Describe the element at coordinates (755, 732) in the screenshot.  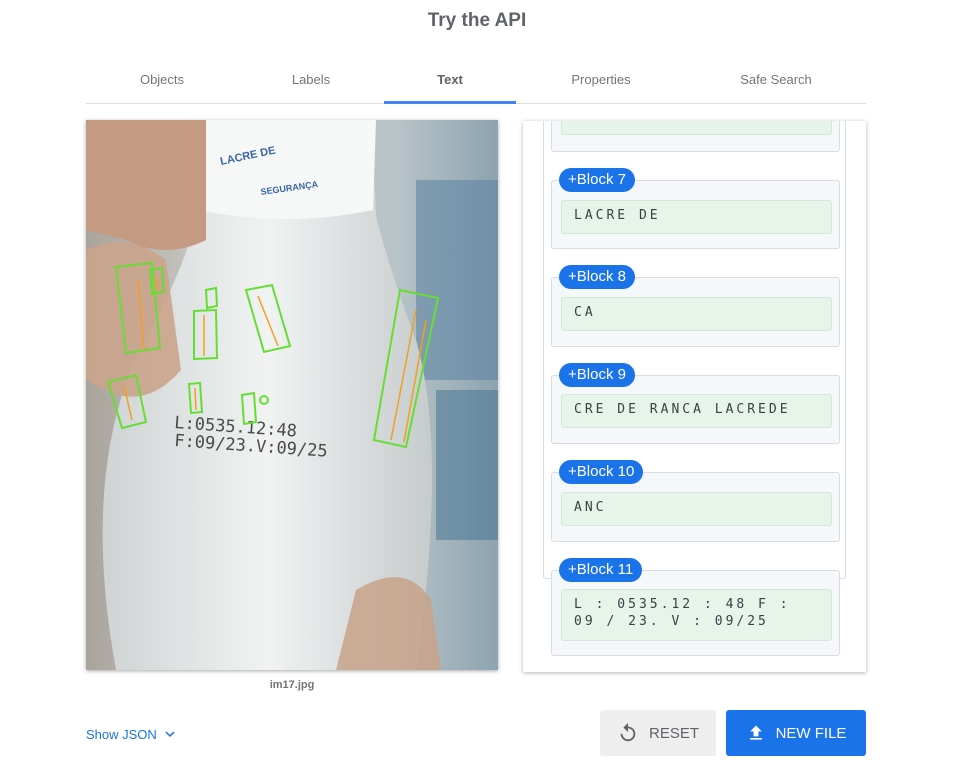
I see `upload-icon` at that location.